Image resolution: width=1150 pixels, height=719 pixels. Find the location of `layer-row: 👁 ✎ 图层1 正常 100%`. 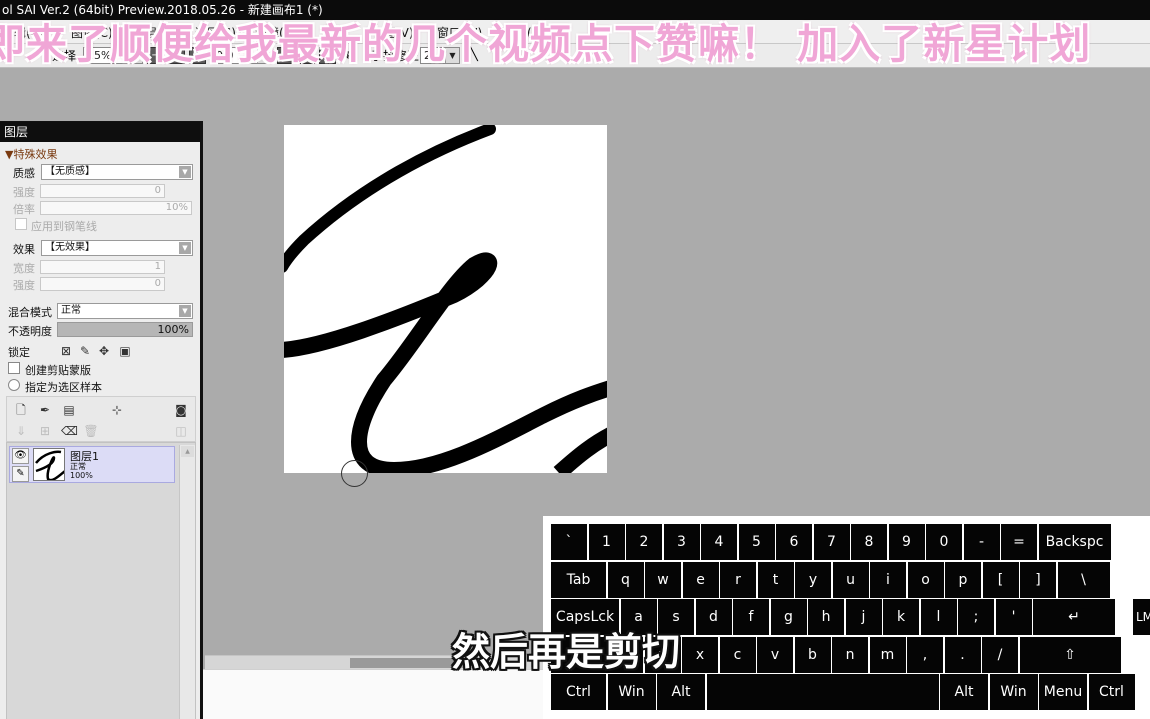

layer-row: 👁 ✎ 图层1 正常 100% is located at coordinates (92, 464).